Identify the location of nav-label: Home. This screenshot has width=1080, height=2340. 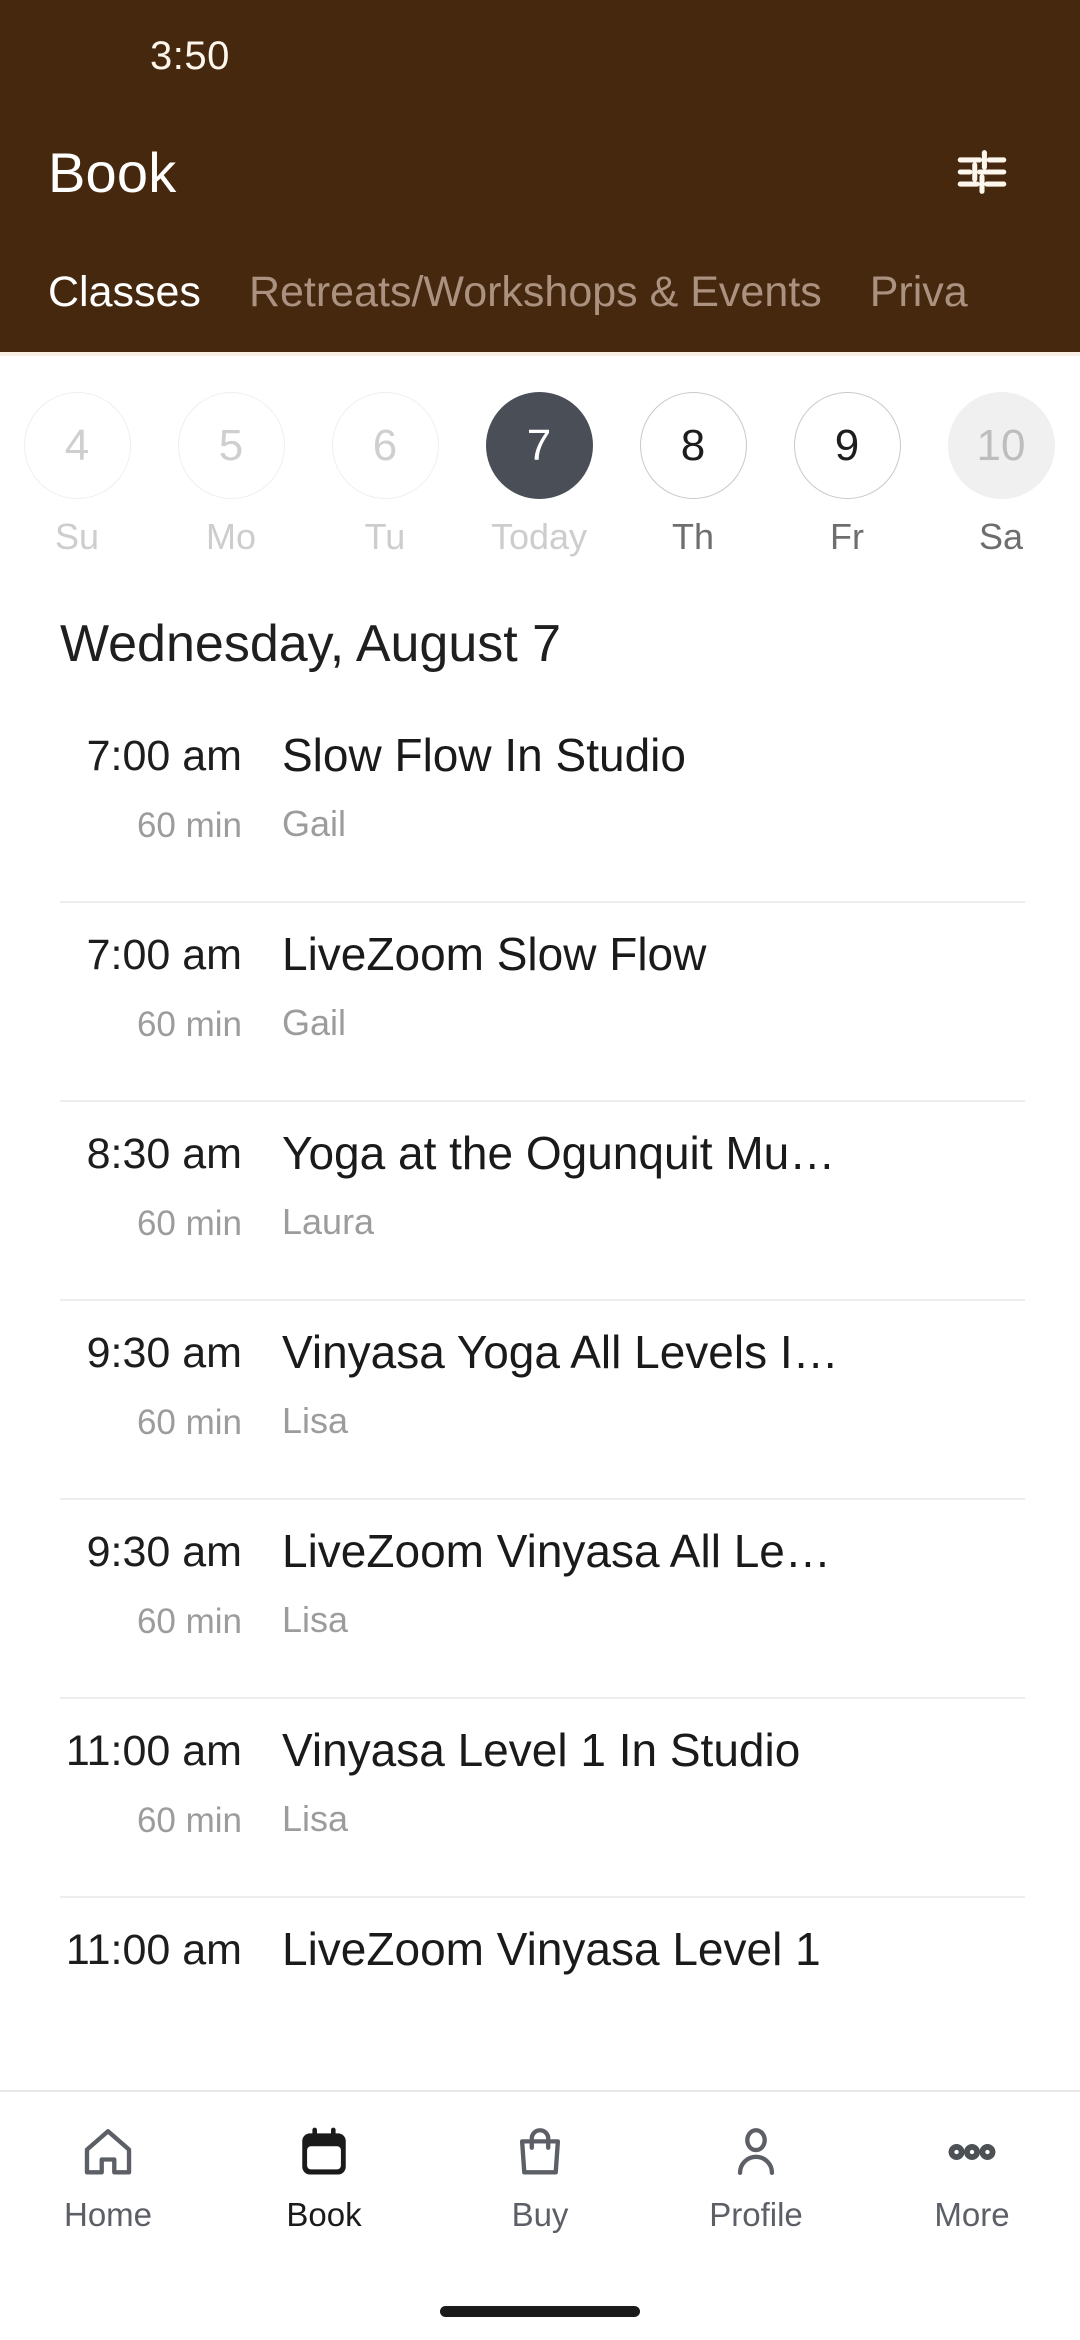
(108, 2214).